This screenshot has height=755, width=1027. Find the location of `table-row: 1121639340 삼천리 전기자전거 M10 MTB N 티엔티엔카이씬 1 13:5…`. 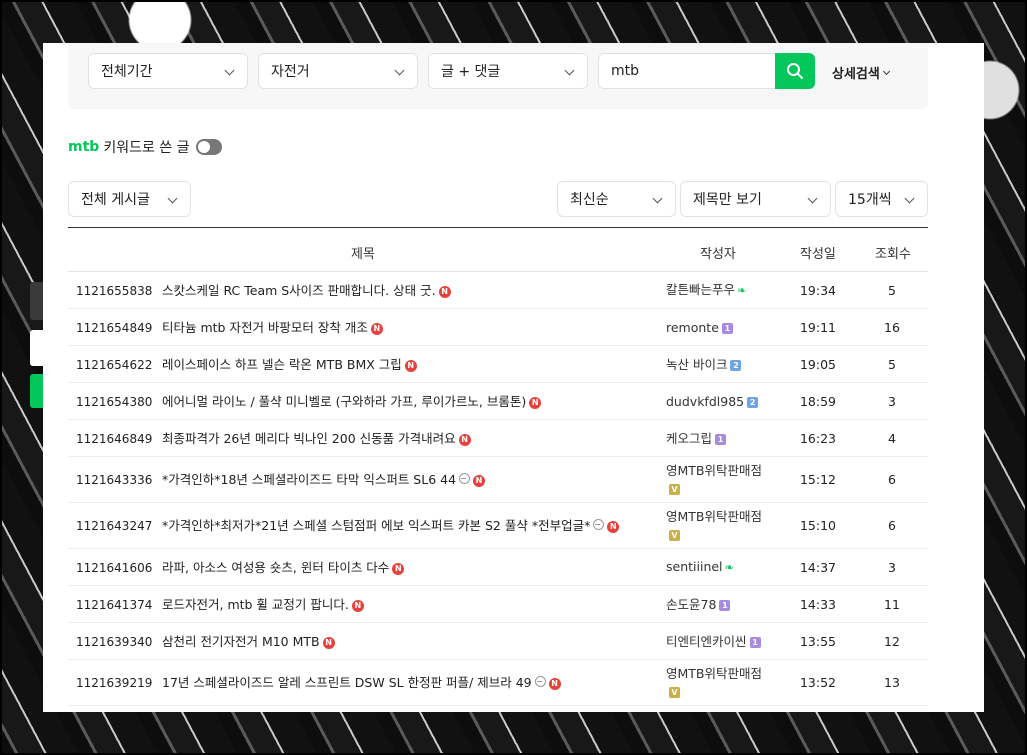

table-row: 1121639340 삼천리 전기자전거 M10 MTB N 티엔티엔카이씬 1 13:5… is located at coordinates (498, 641).